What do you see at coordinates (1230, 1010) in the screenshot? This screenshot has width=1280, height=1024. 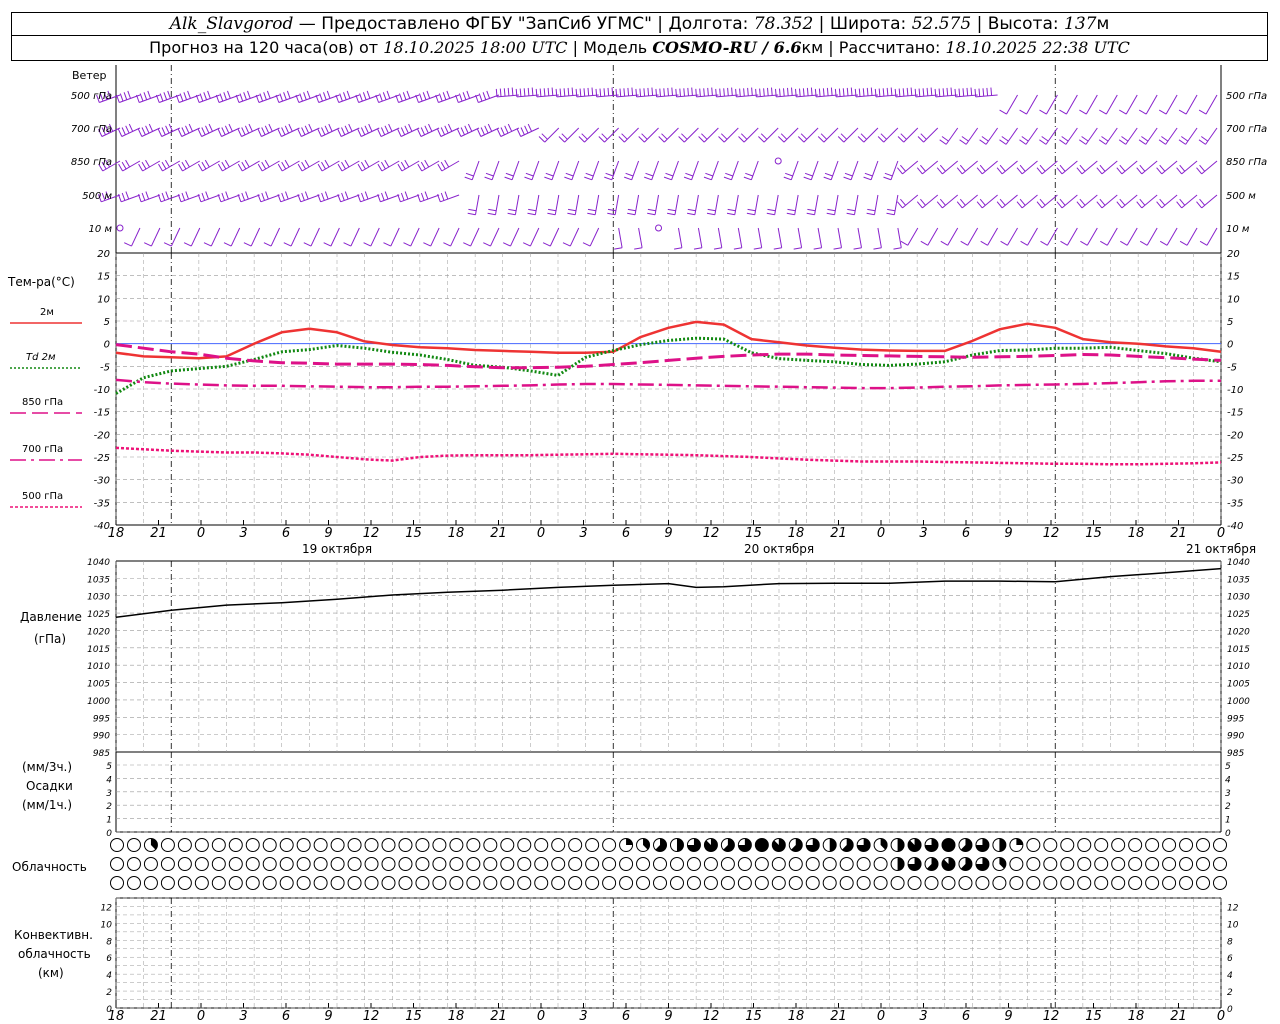 I see `conv-ytick-right: 0` at bounding box center [1230, 1010].